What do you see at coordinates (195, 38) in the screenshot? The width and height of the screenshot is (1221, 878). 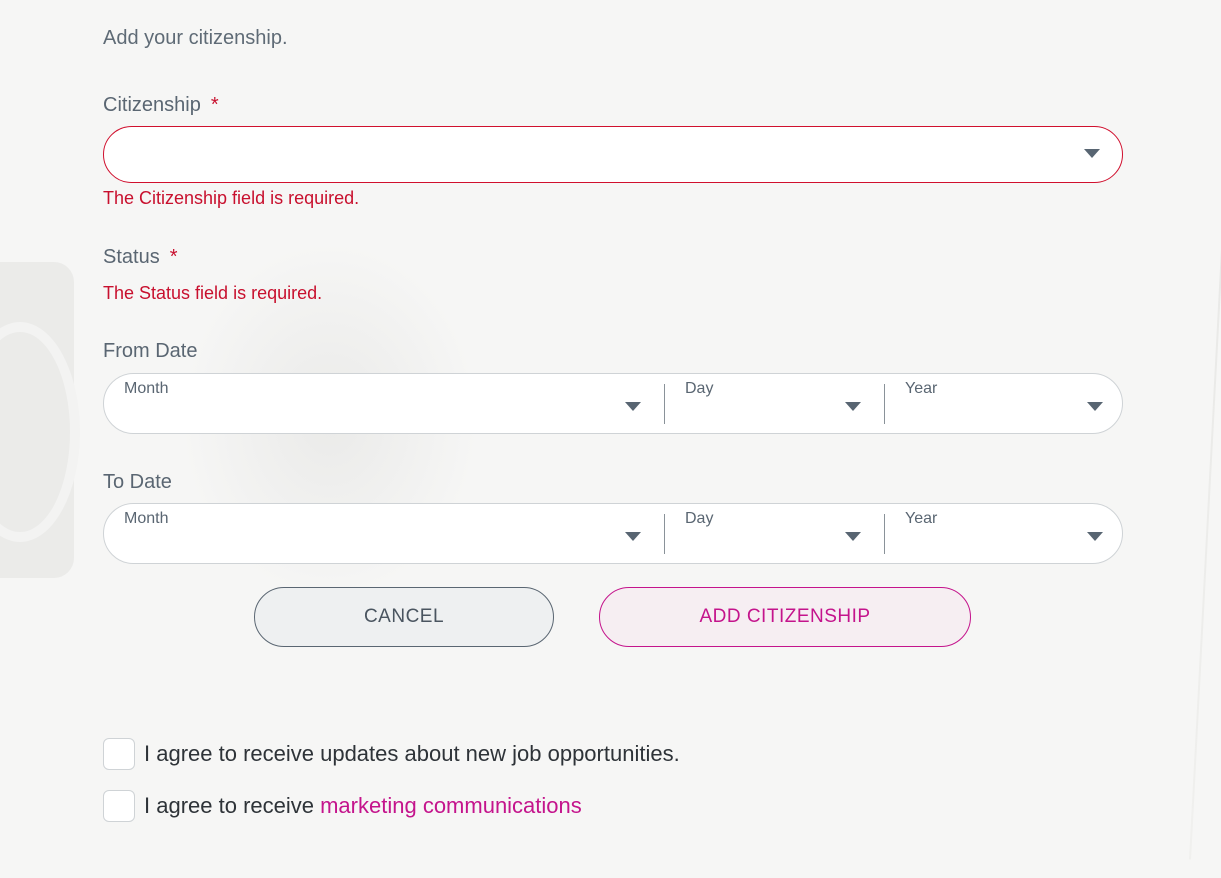 I see `form-intro: Add your citizenship.` at bounding box center [195, 38].